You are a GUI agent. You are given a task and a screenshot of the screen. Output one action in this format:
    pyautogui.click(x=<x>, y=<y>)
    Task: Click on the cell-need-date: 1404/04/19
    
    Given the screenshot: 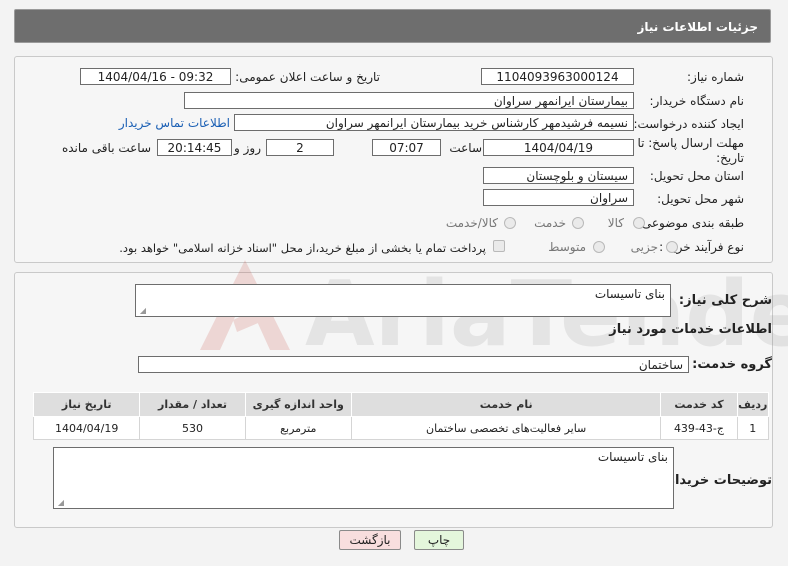 What is the action you would take?
    pyautogui.click(x=86, y=428)
    